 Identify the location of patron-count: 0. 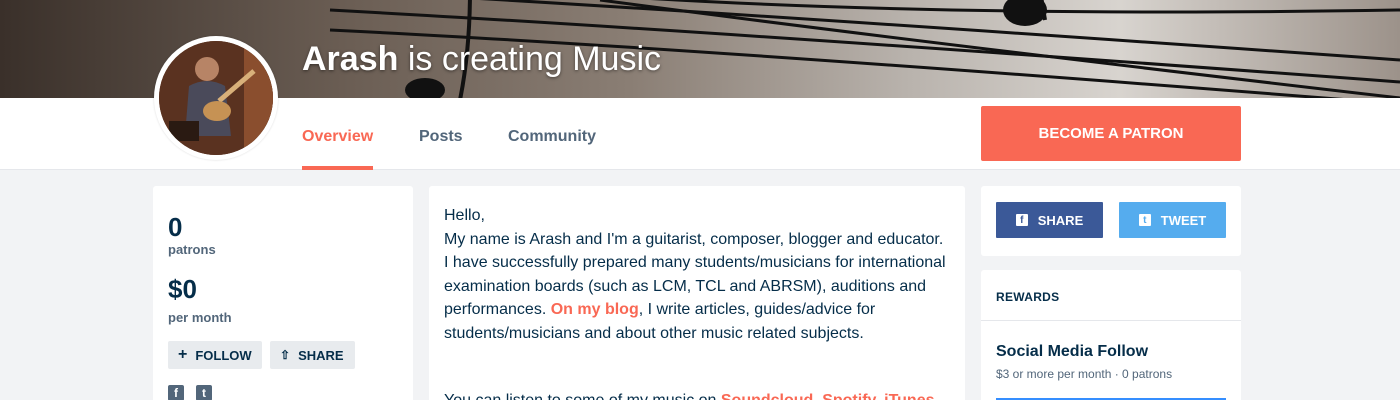
(175, 227).